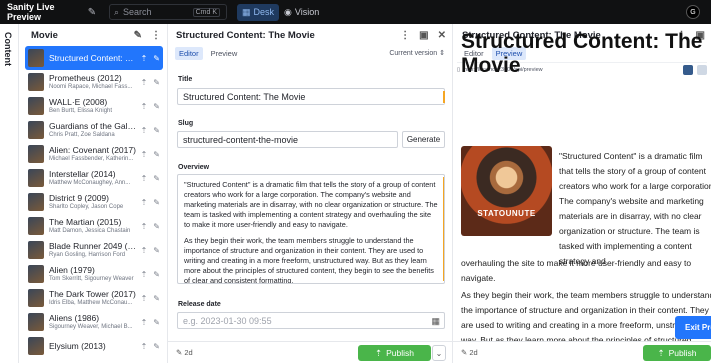  Describe the element at coordinates (435, 321) in the screenshot. I see `calendar-icon: ▦` at that location.